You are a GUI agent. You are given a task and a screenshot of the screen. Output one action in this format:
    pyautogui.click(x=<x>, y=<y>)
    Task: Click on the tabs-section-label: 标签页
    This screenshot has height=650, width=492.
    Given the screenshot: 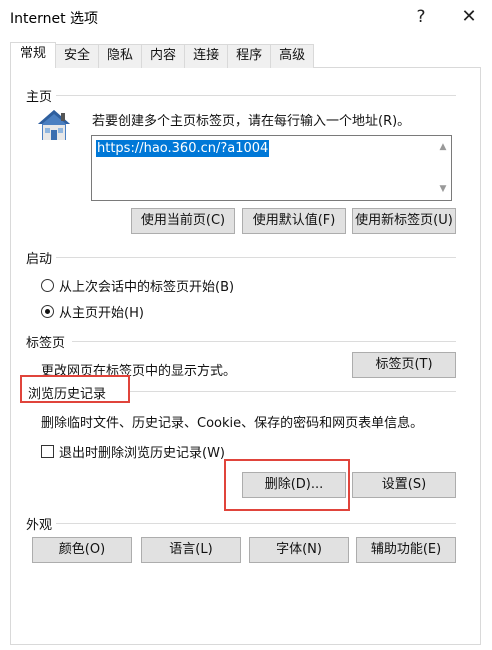 What is the action you would take?
    pyautogui.click(x=46, y=343)
    